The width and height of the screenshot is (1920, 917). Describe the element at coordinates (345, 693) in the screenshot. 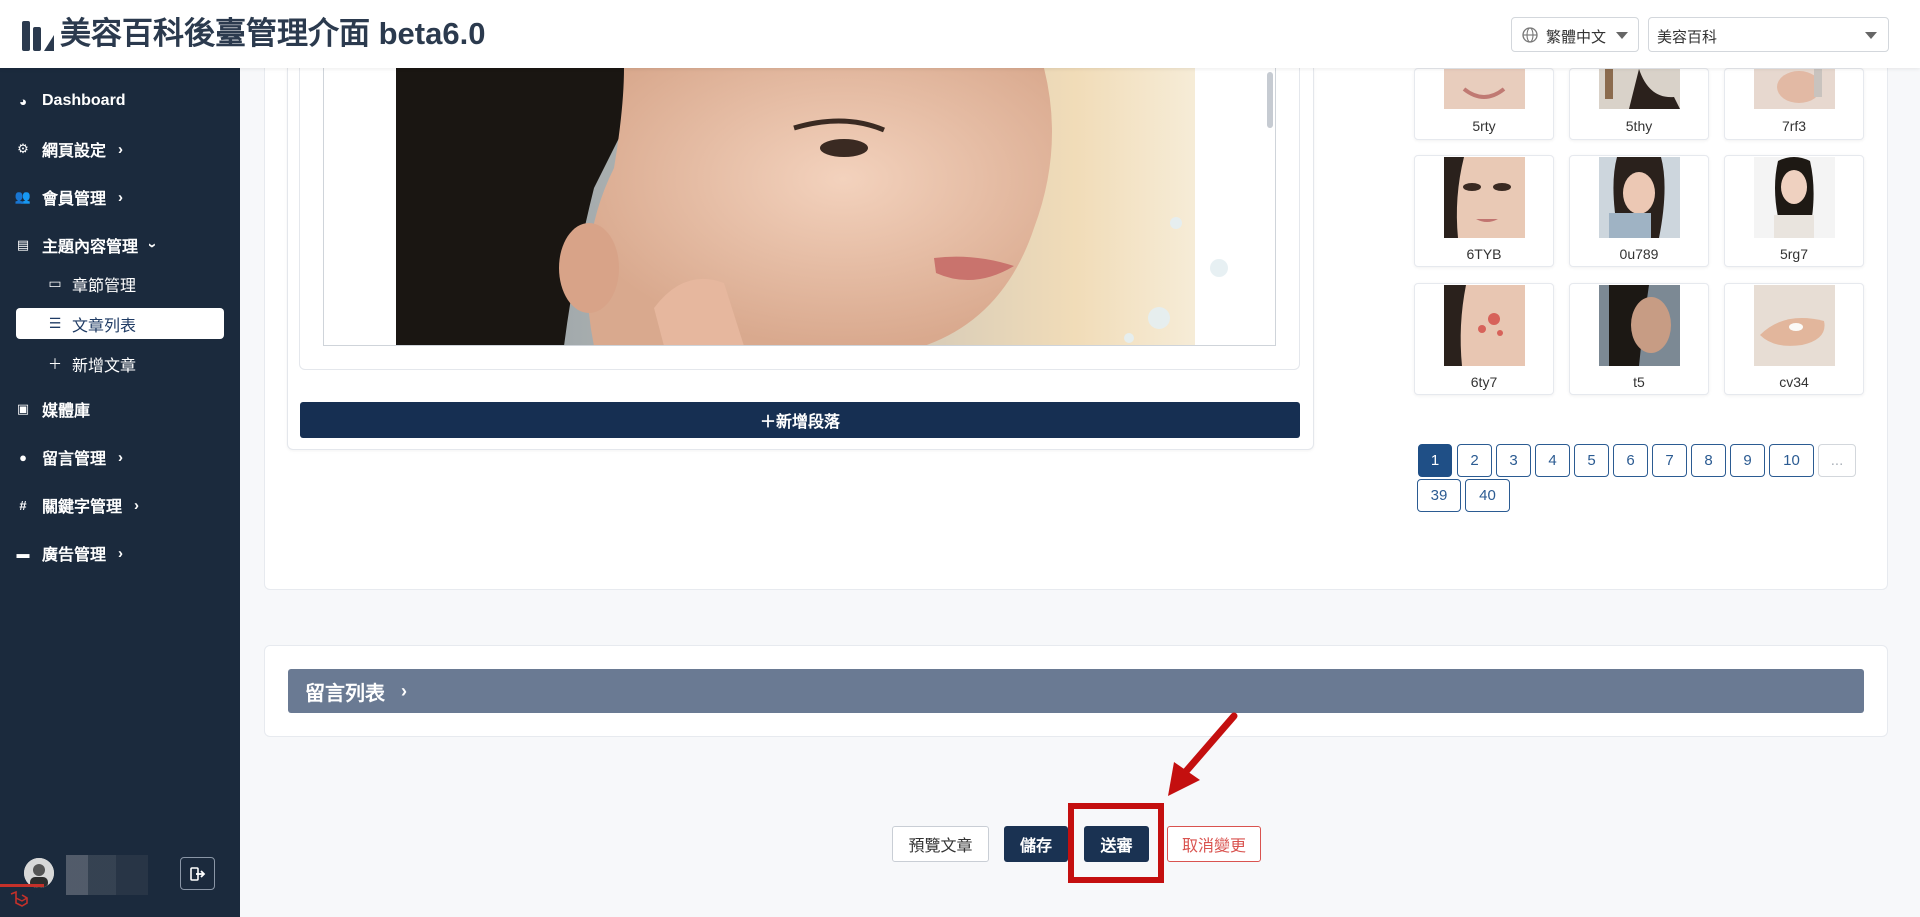

I see `comments-header-label: 留言列表` at that location.